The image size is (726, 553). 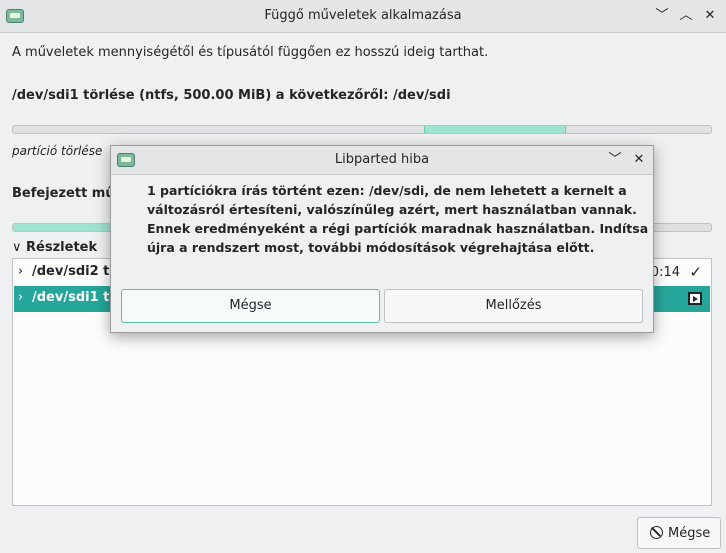 I want to click on cancel-button: Mégse, so click(x=679, y=533).